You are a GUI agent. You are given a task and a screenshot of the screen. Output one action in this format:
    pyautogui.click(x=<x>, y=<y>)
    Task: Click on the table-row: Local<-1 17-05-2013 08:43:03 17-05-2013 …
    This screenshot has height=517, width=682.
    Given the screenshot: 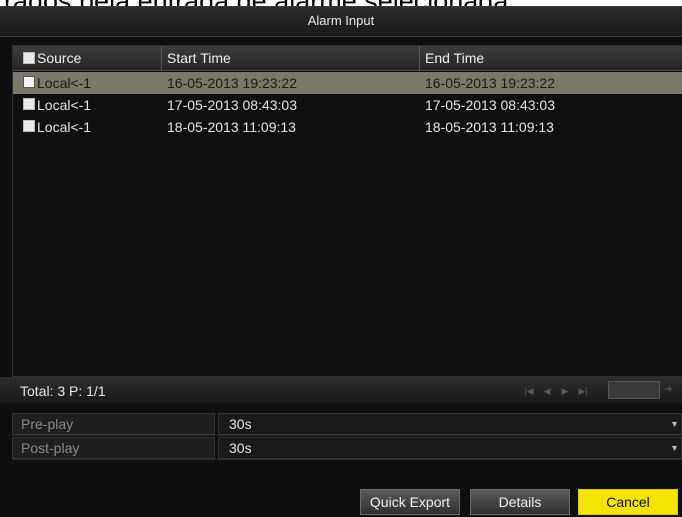 What is the action you would take?
    pyautogui.click(x=347, y=105)
    